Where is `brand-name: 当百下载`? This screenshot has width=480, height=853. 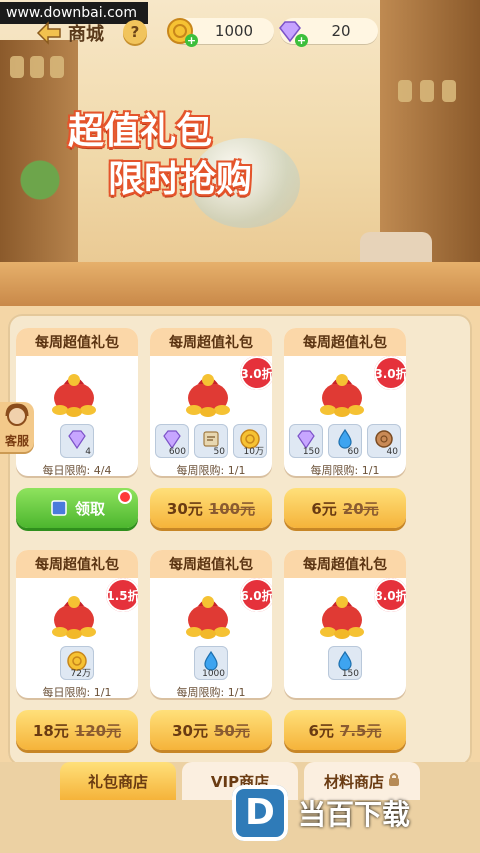
brand-name: 当百下载 is located at coordinates (354, 814).